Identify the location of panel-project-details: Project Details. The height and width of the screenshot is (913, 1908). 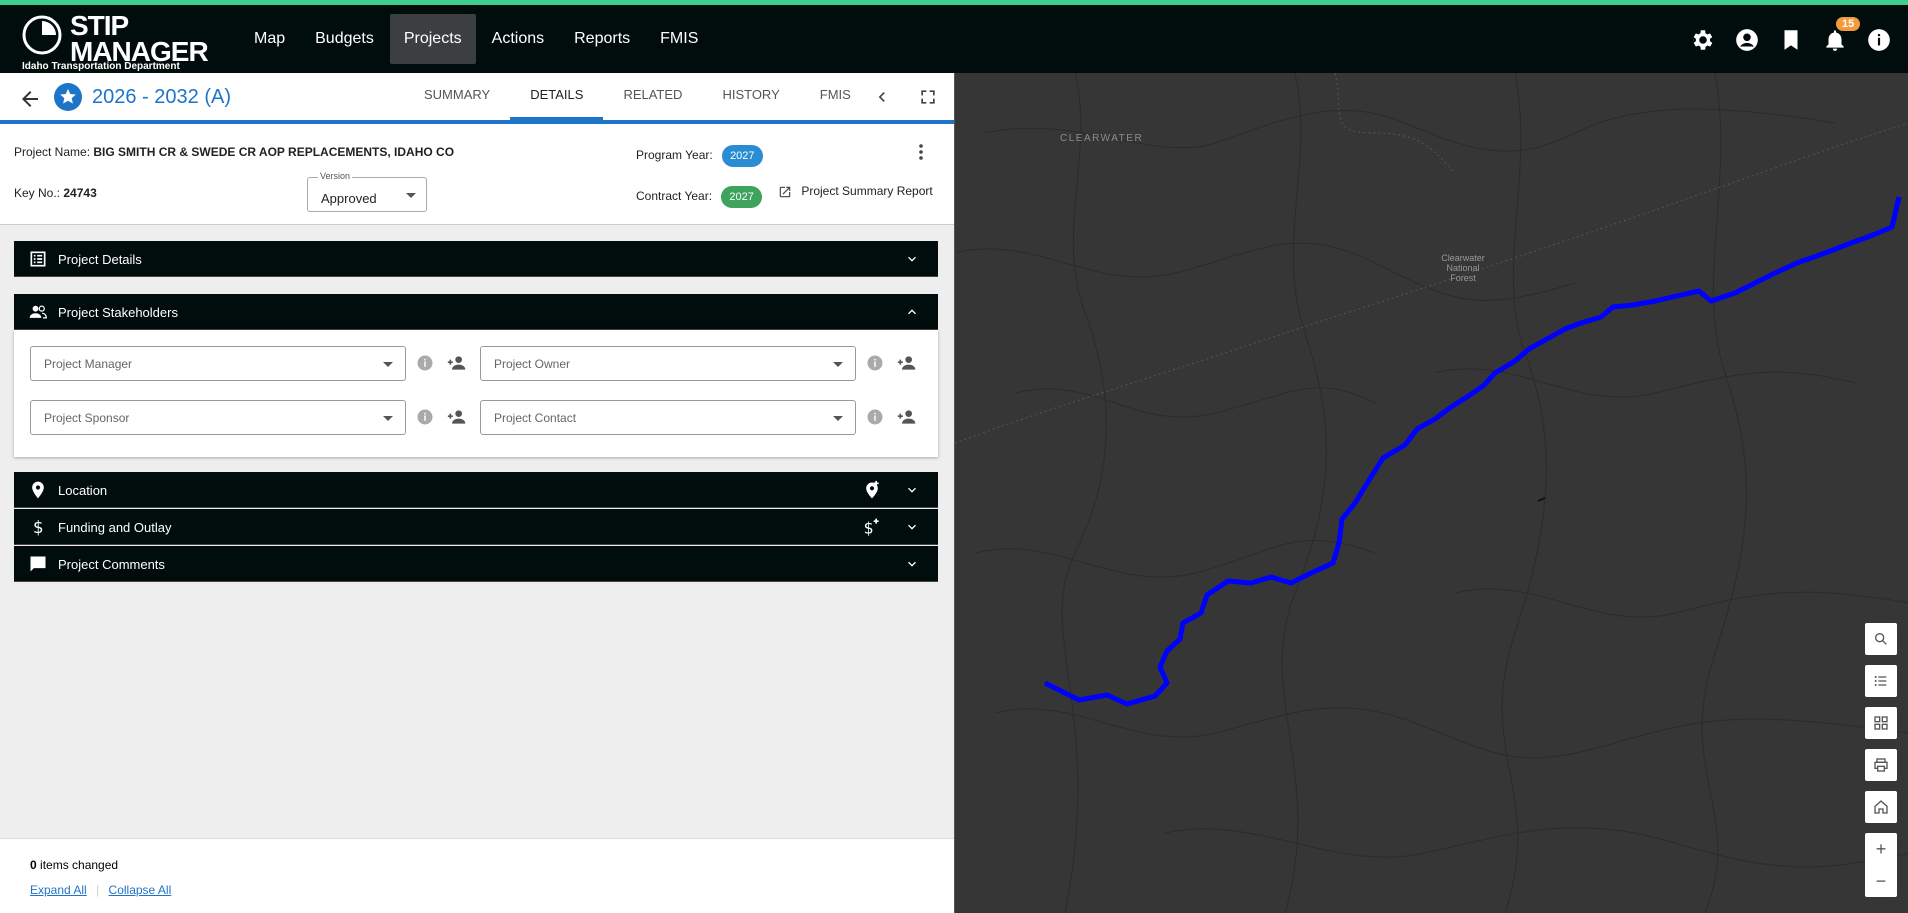
(476, 259).